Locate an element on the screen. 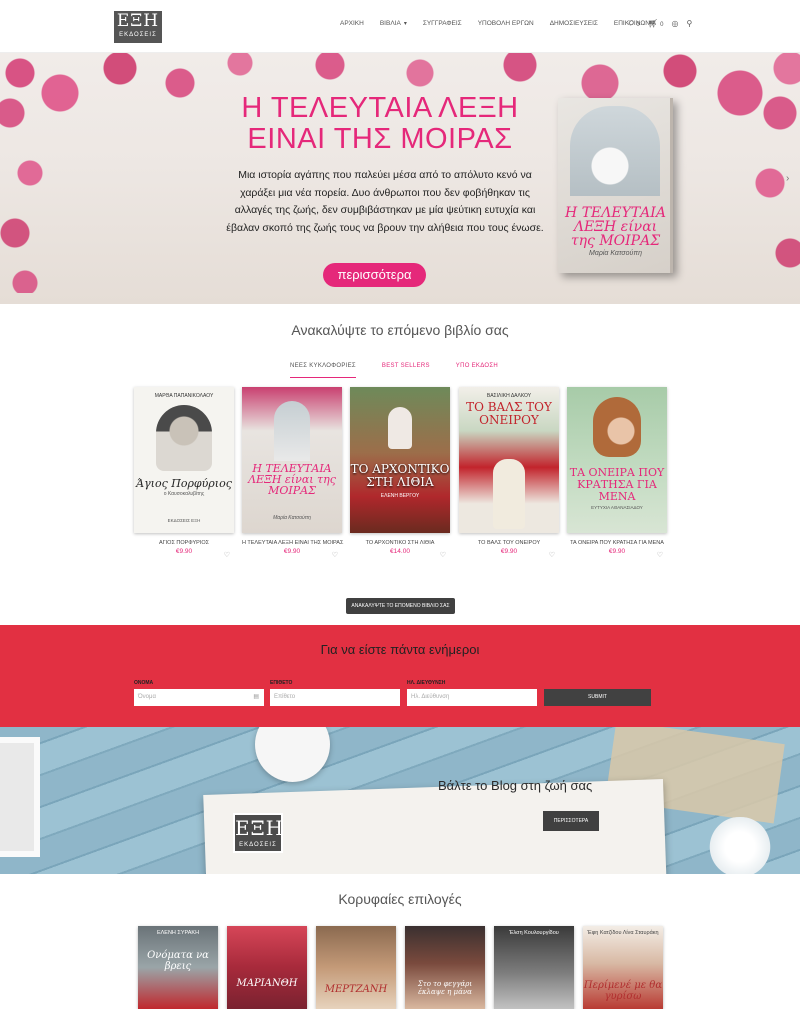 Image resolution: width=800 pixels, height=1009 pixels. contact-card-icon: ▤ is located at coordinates (256, 697).